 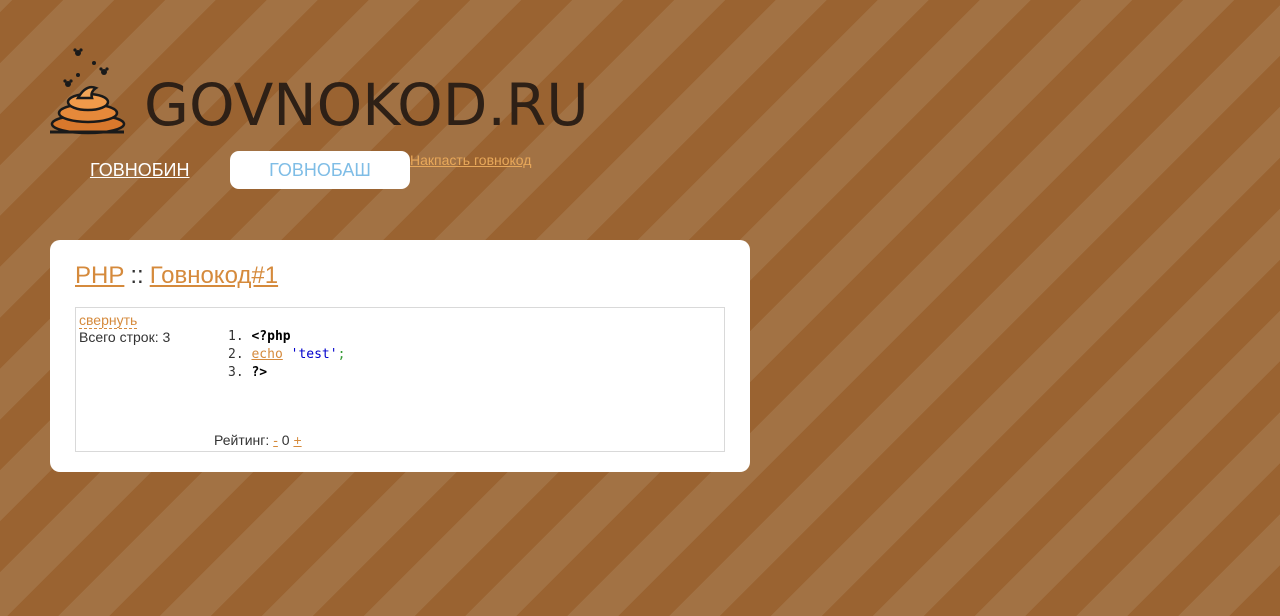 I want to click on collapse-toggle: свернуть, so click(x=108, y=320).